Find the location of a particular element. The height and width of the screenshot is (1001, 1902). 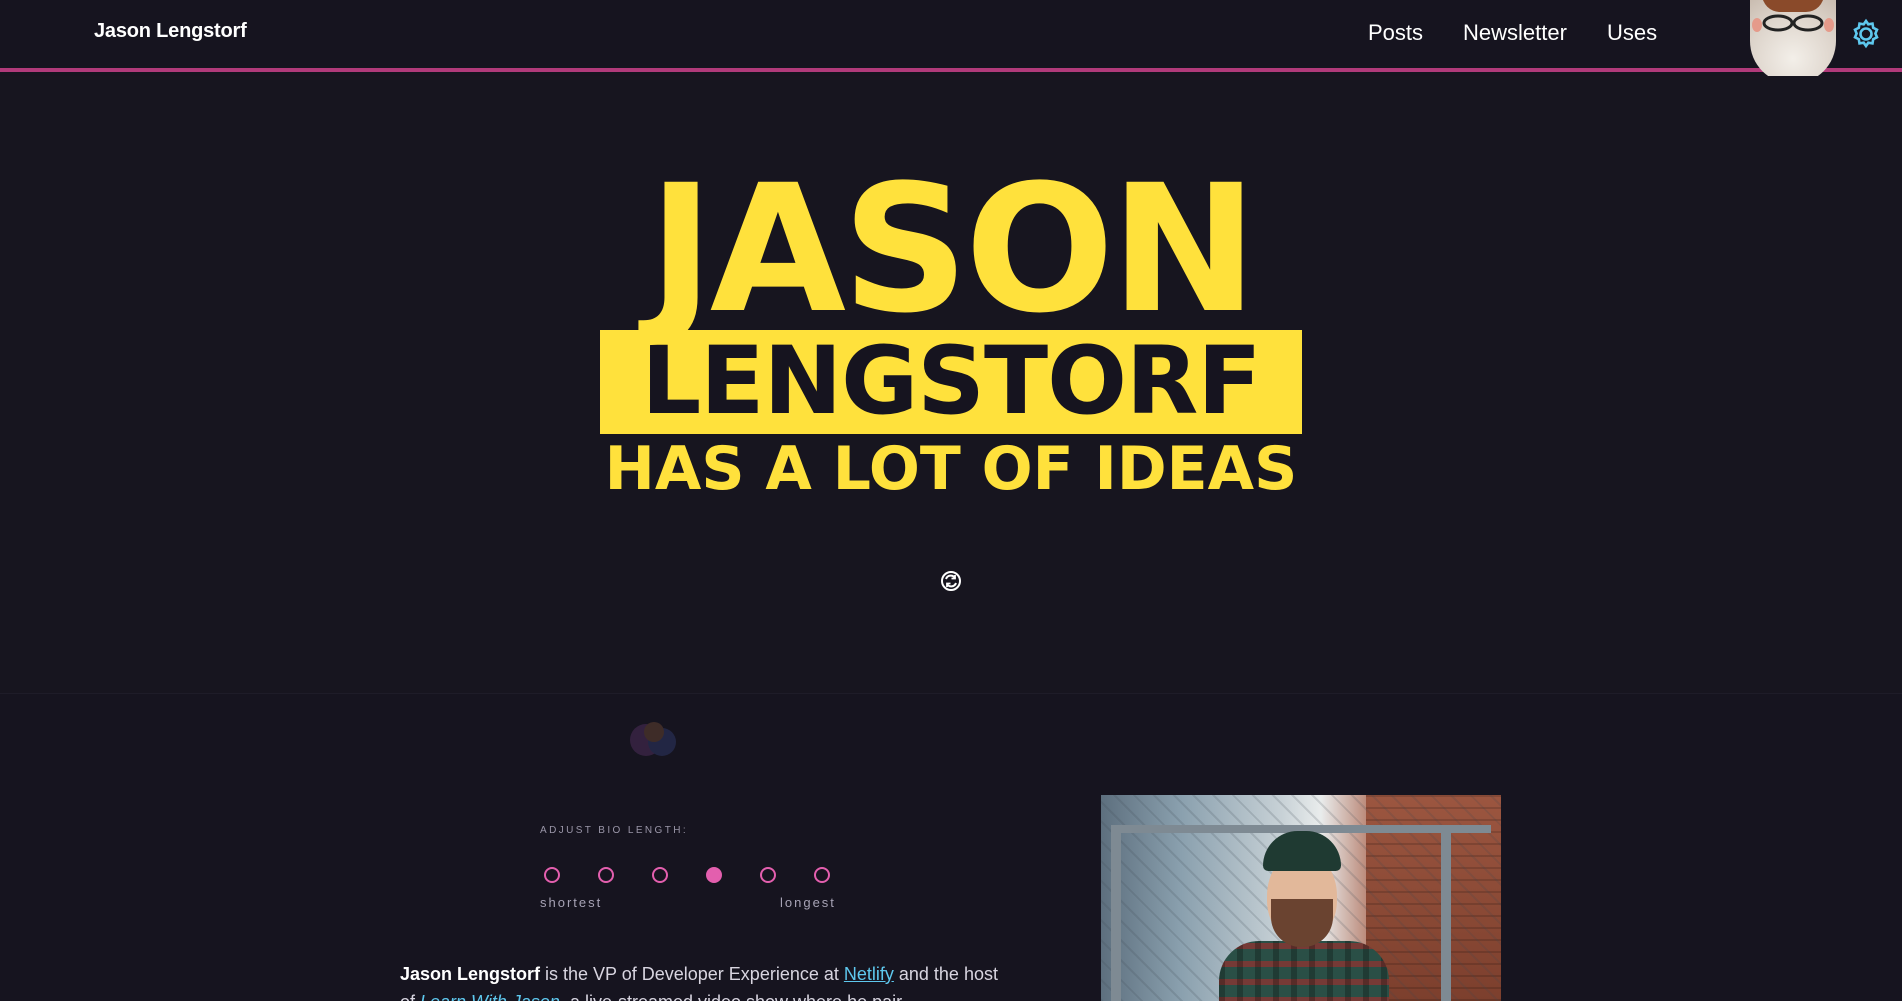

settings-button is located at coordinates (1866, 34).